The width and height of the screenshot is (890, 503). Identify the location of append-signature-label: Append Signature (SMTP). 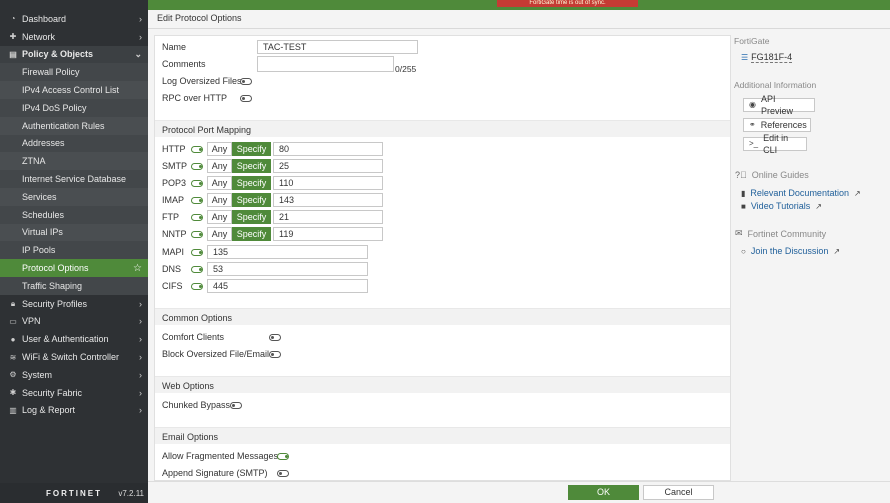
(215, 473).